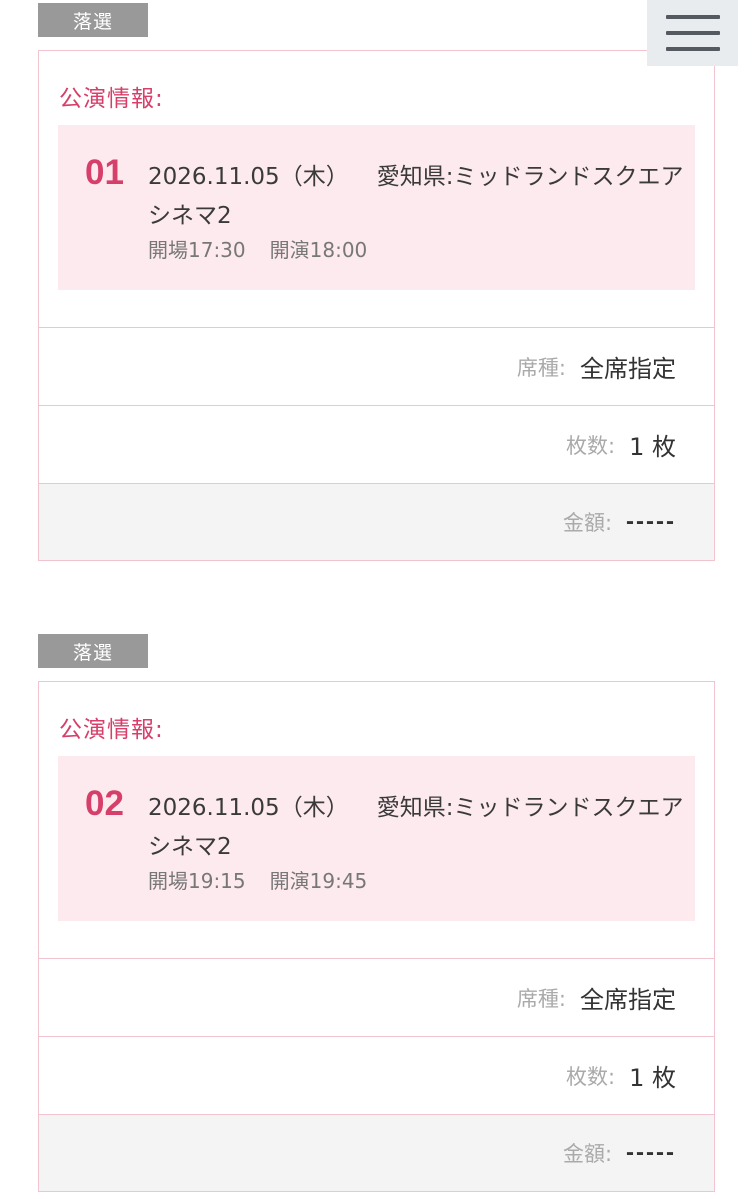 The height and width of the screenshot is (1199, 753). What do you see at coordinates (257, 879) in the screenshot?
I see `performance-times: 開場19:15 開演19:45` at bounding box center [257, 879].